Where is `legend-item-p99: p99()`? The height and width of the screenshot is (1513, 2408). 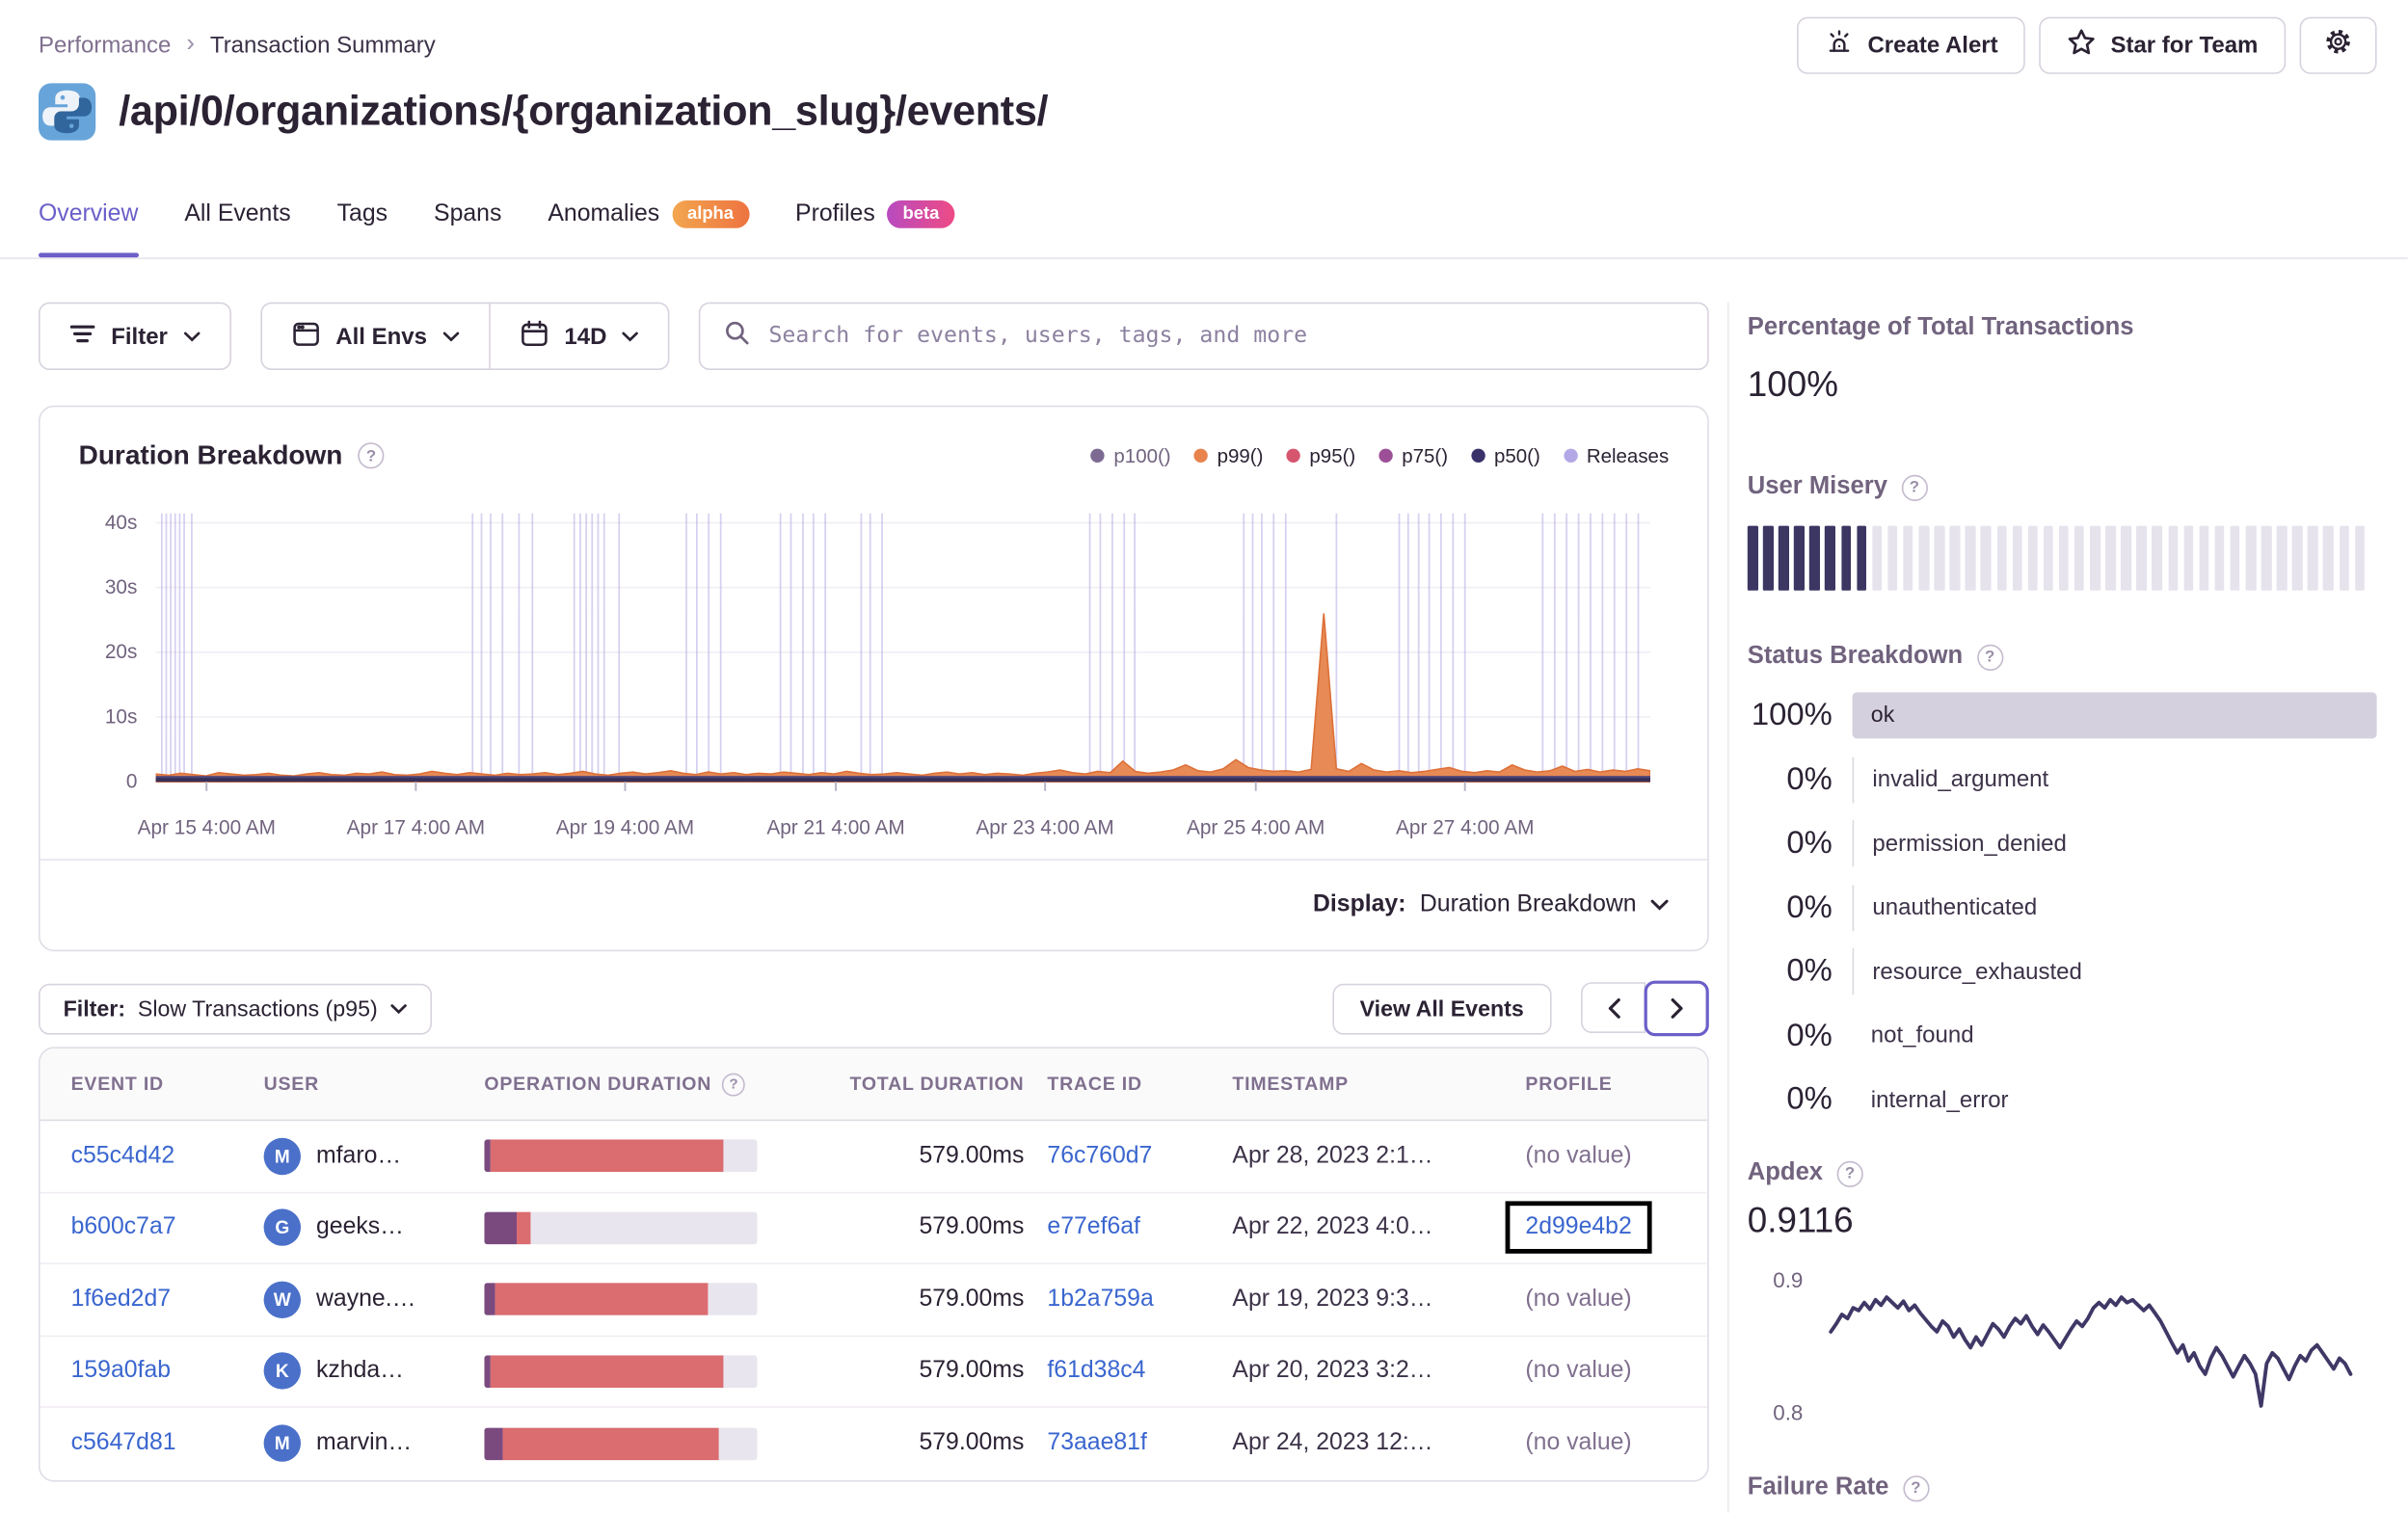
legend-item-p99: p99() is located at coordinates (1228, 455).